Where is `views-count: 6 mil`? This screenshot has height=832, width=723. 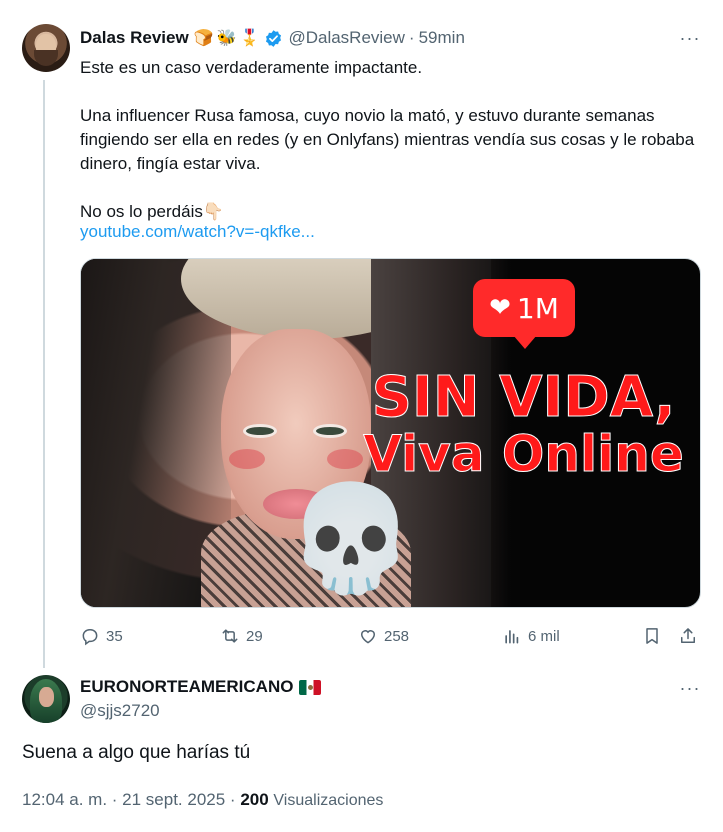 views-count: 6 mil is located at coordinates (544, 636).